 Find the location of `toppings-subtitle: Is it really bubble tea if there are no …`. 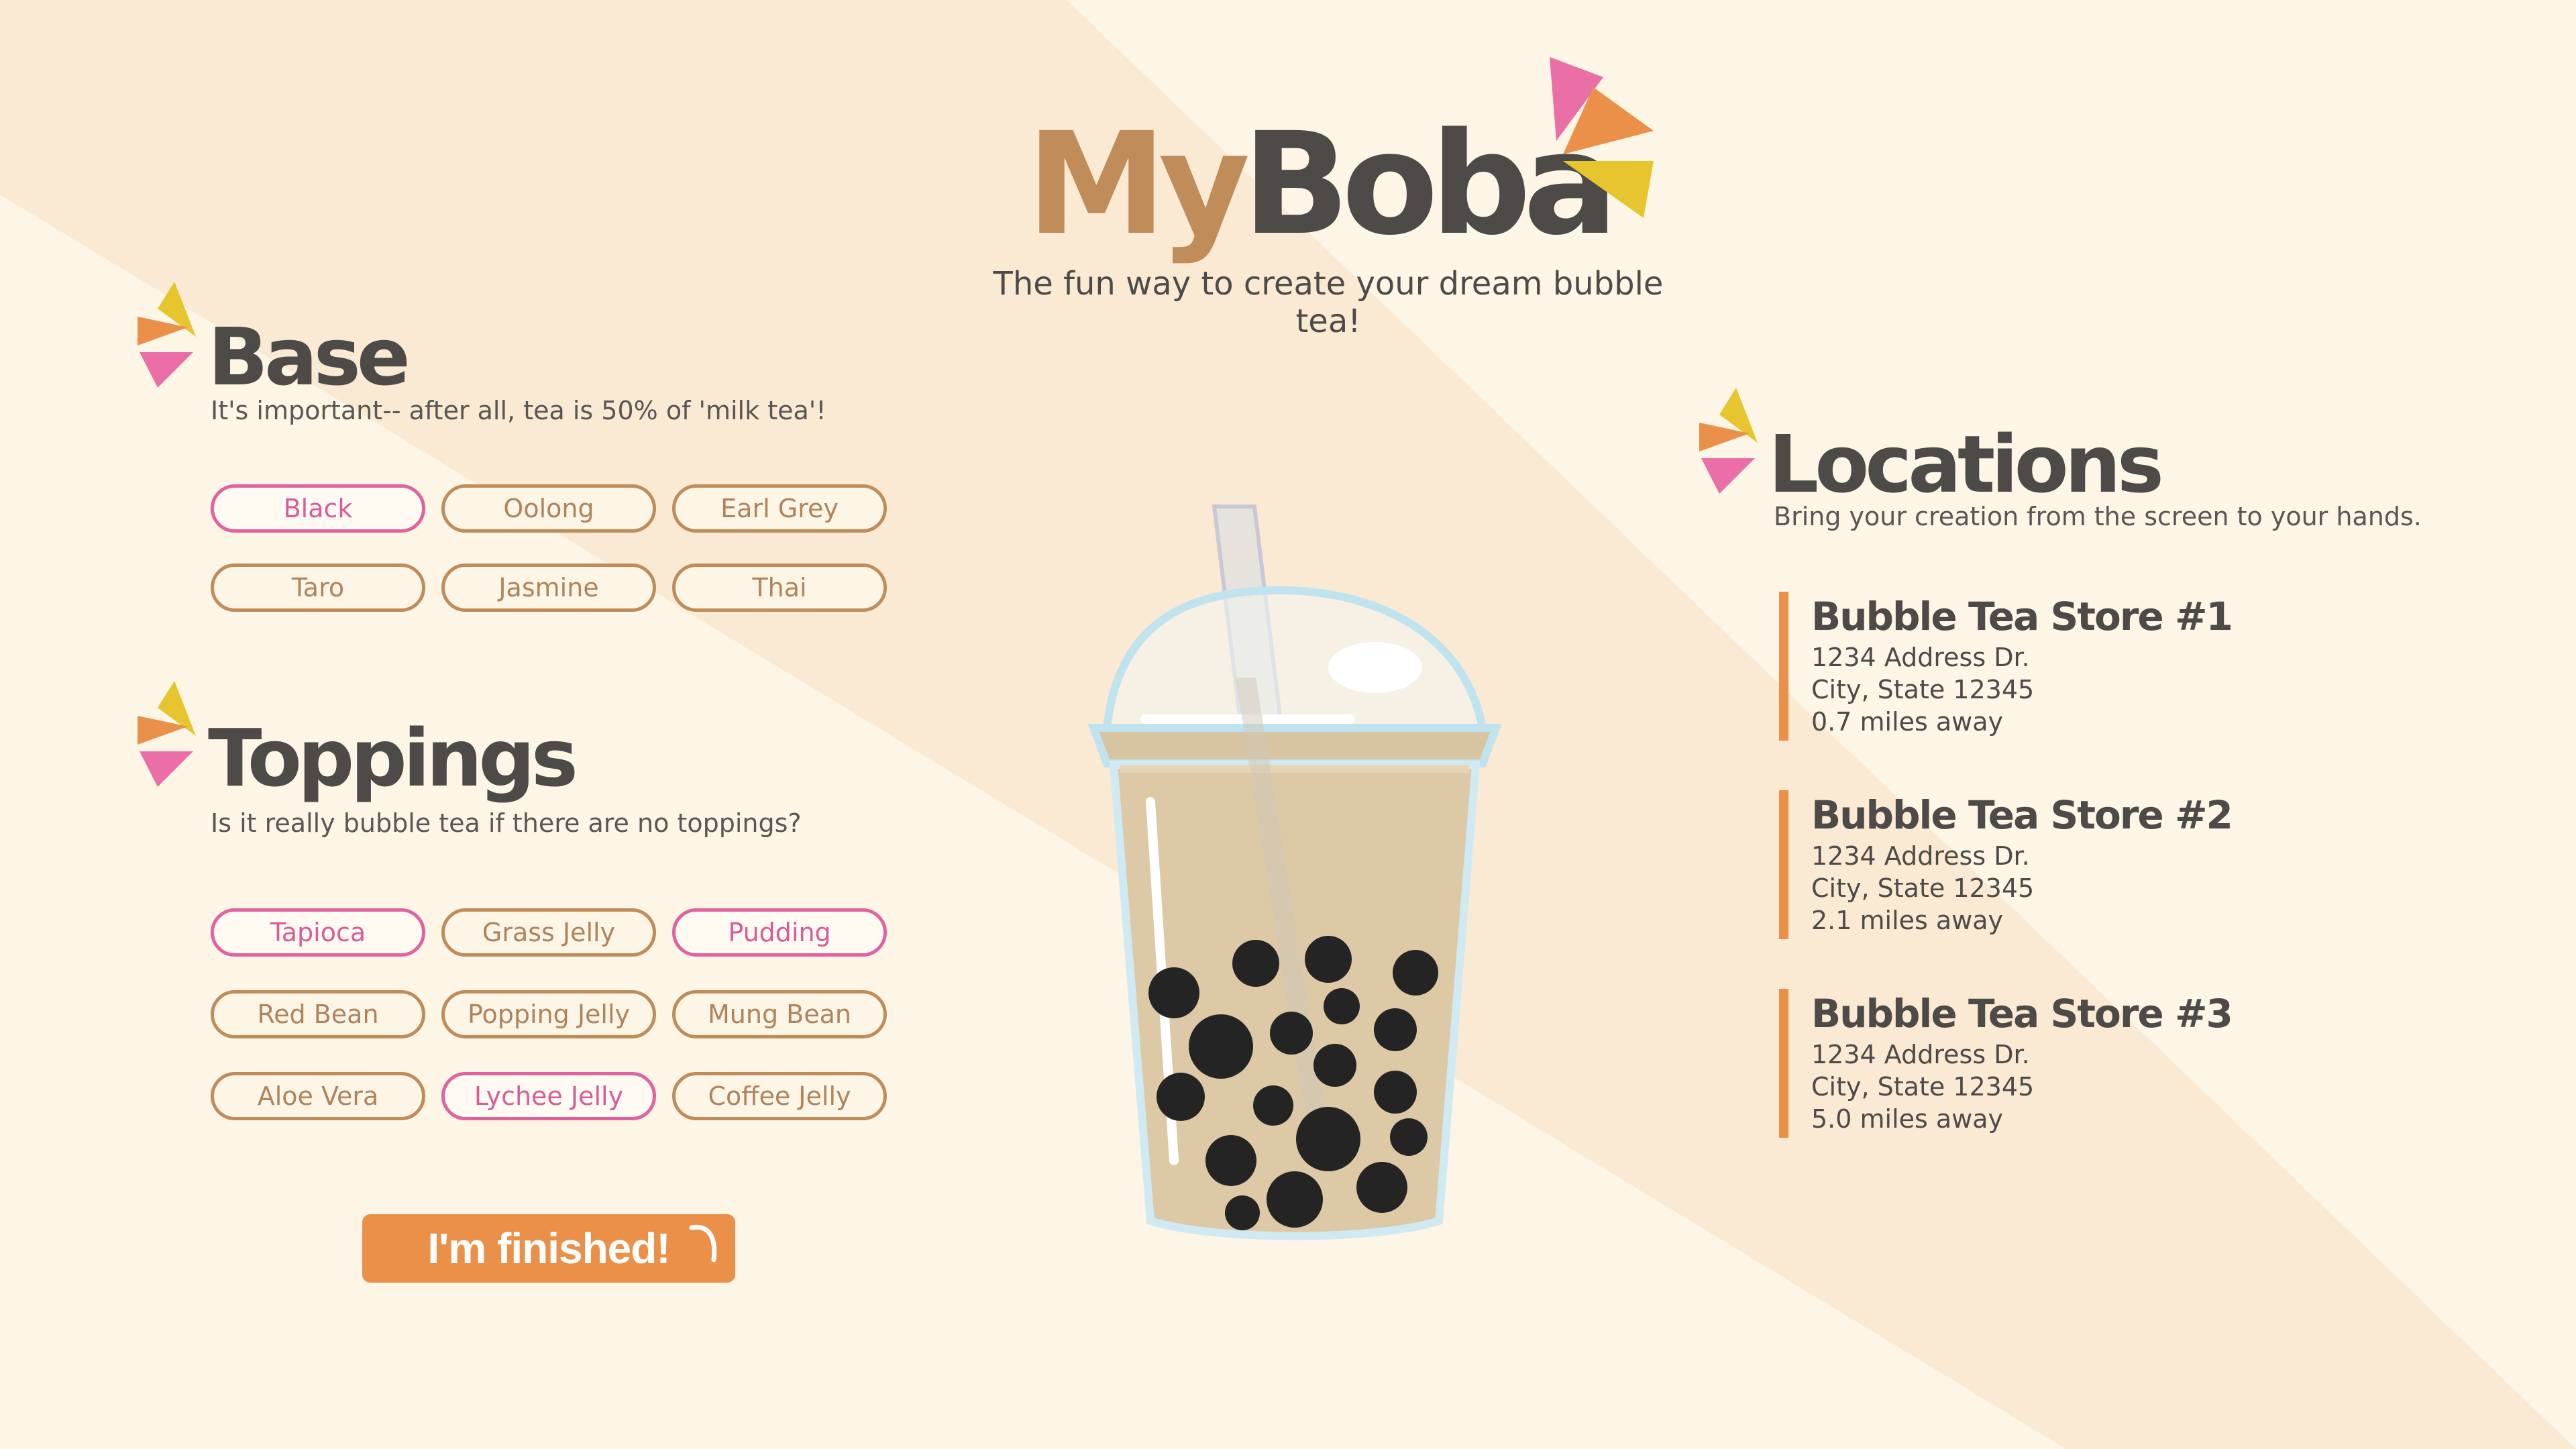

toppings-subtitle: Is it really bubble tea if there are no … is located at coordinates (506, 823).